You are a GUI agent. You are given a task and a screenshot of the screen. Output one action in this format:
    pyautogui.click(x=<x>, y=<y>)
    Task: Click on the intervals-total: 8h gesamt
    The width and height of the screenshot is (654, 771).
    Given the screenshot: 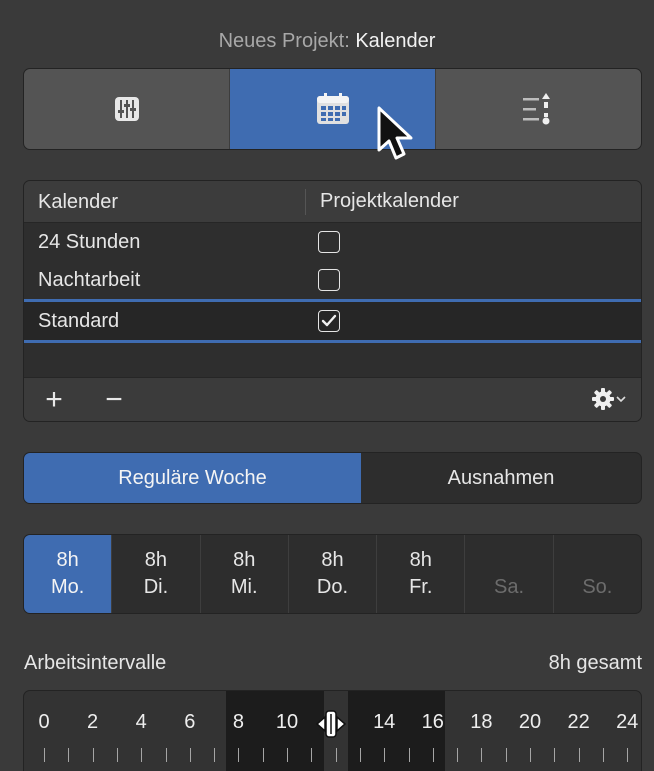 What is the action you would take?
    pyautogui.click(x=595, y=663)
    